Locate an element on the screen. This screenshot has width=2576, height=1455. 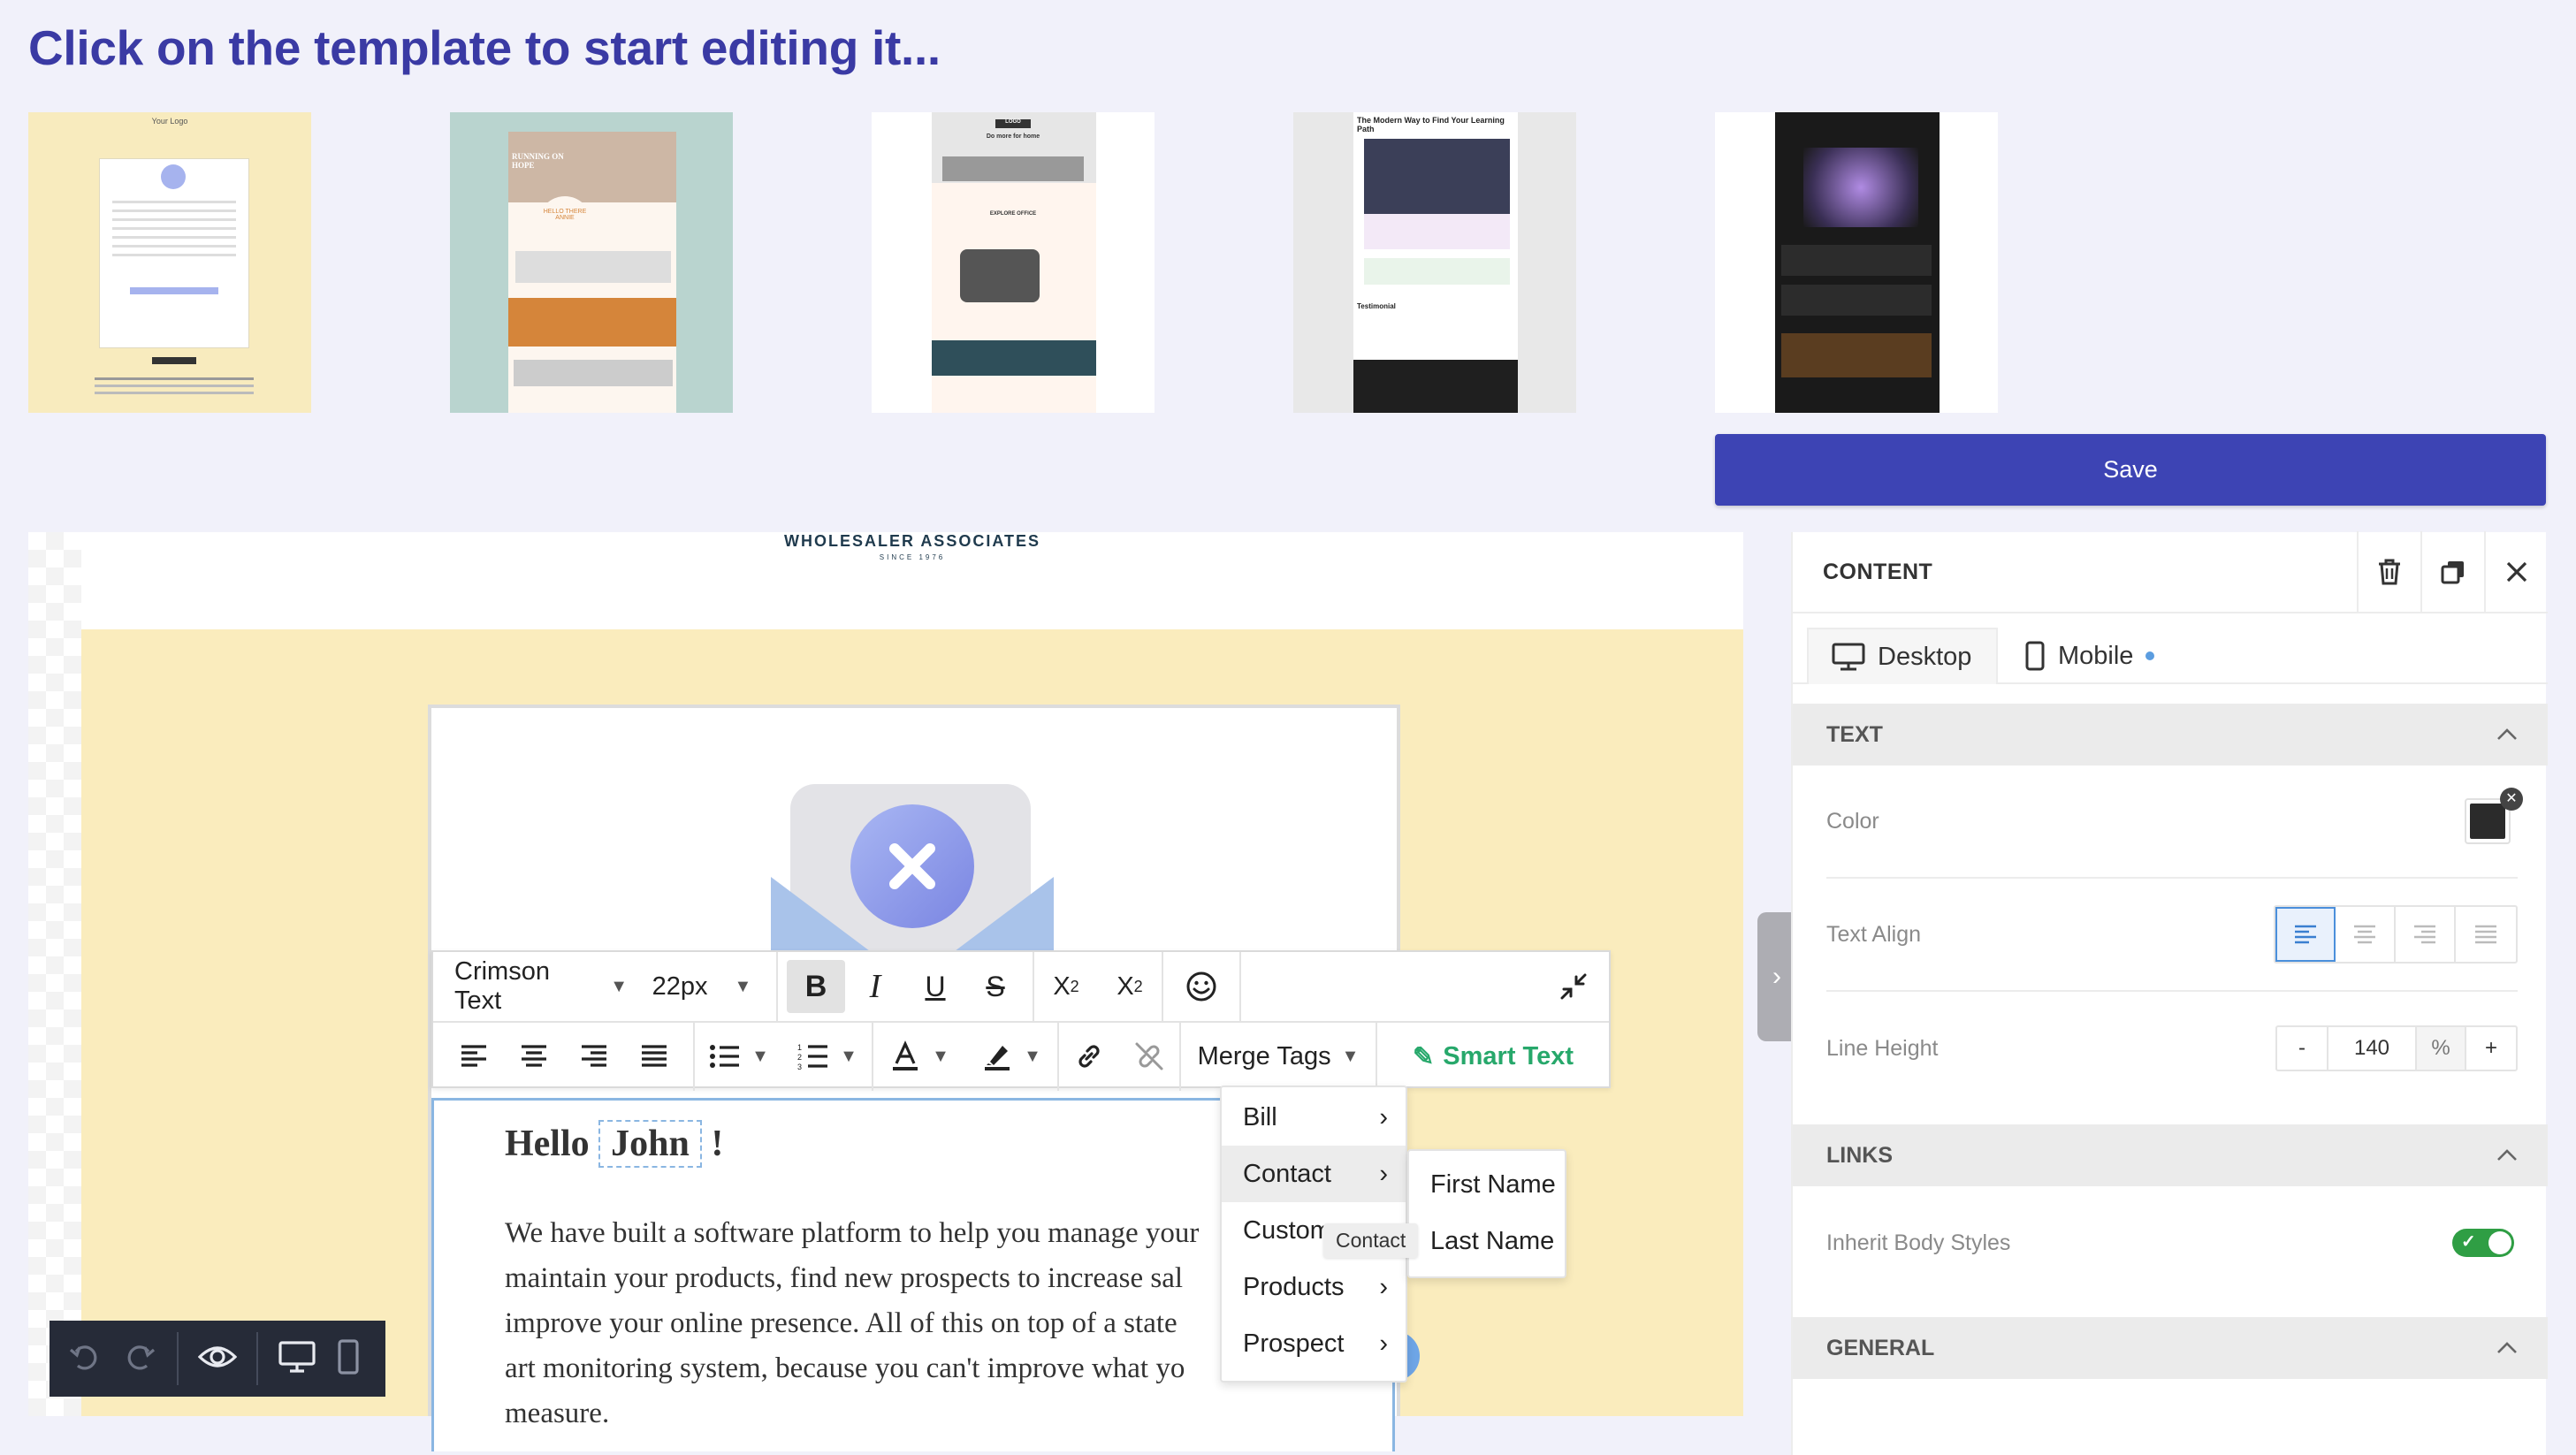
unlink-icon is located at coordinates (1149, 1056).